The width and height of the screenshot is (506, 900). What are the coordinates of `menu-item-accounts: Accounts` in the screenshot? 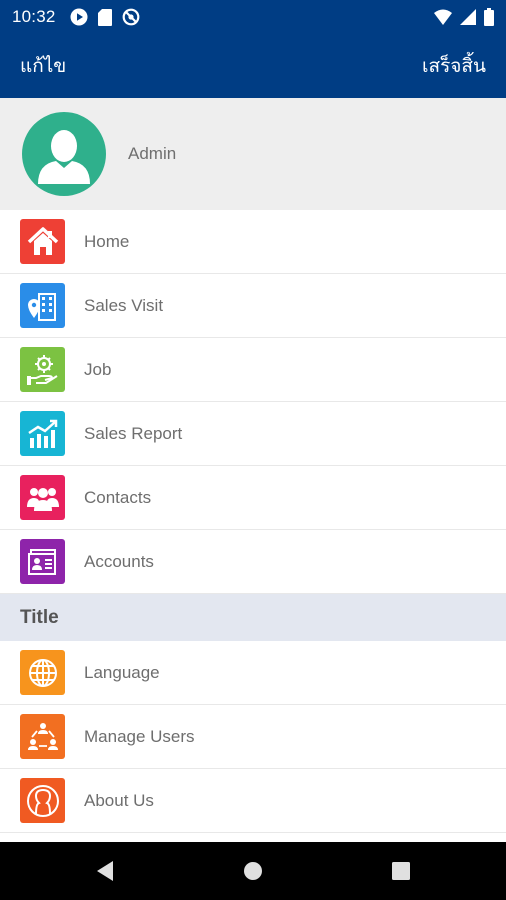 It's located at (253, 562).